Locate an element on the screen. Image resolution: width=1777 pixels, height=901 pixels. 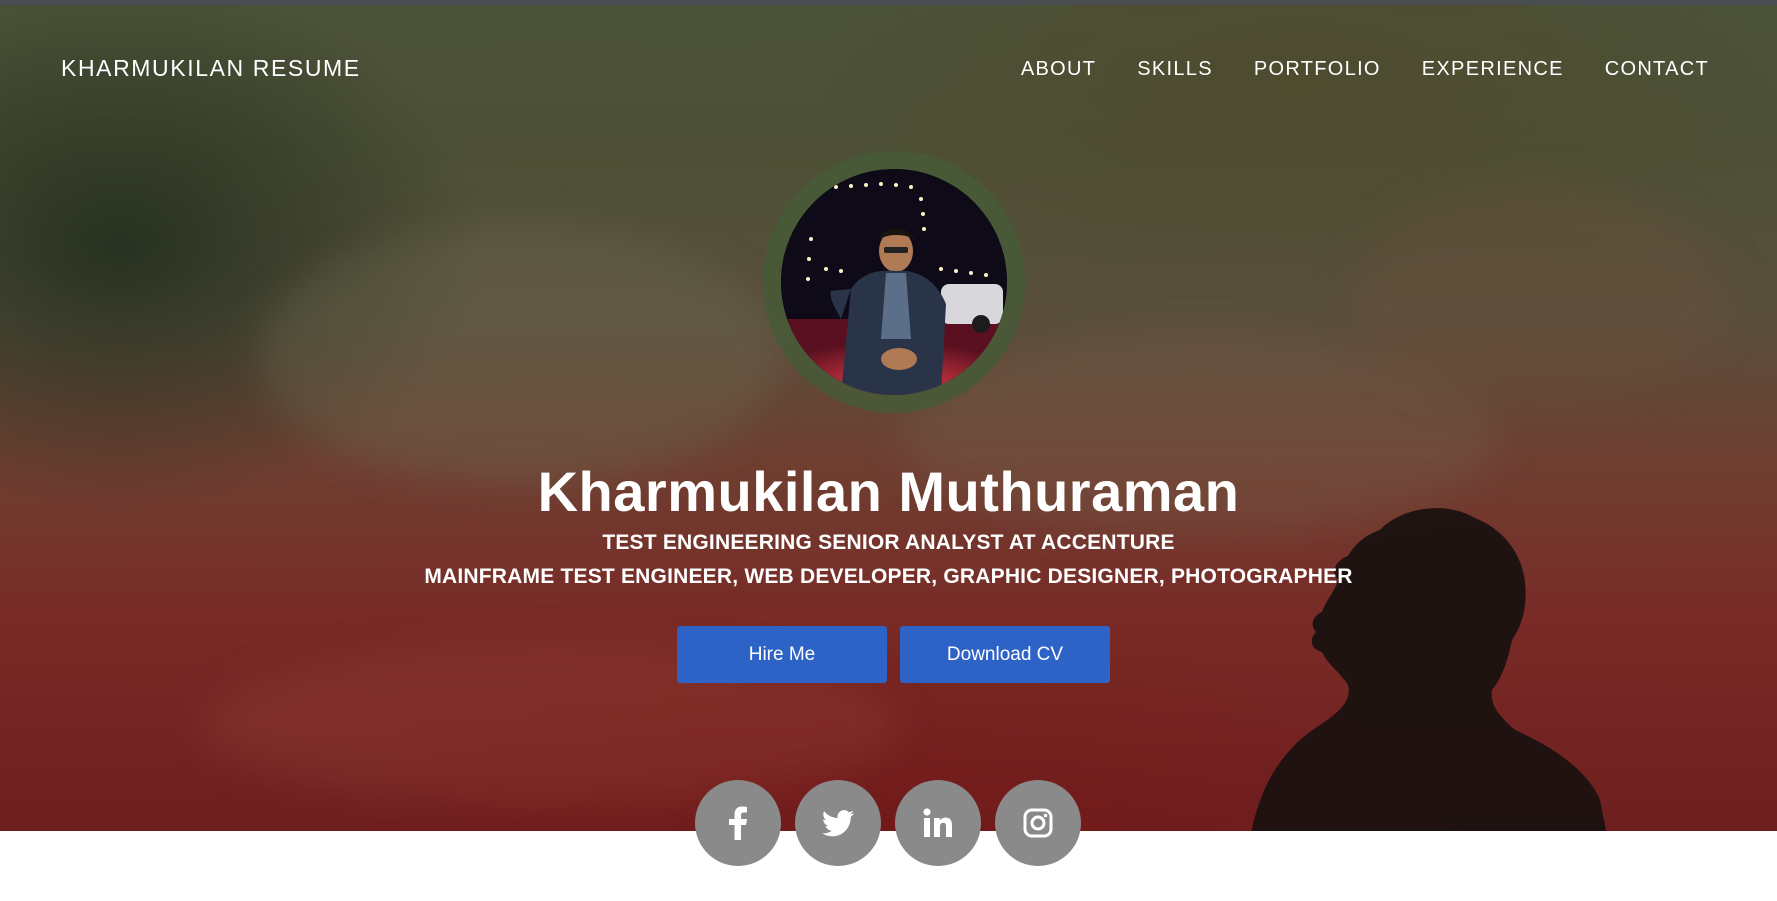
linkedin-icon is located at coordinates (937, 822).